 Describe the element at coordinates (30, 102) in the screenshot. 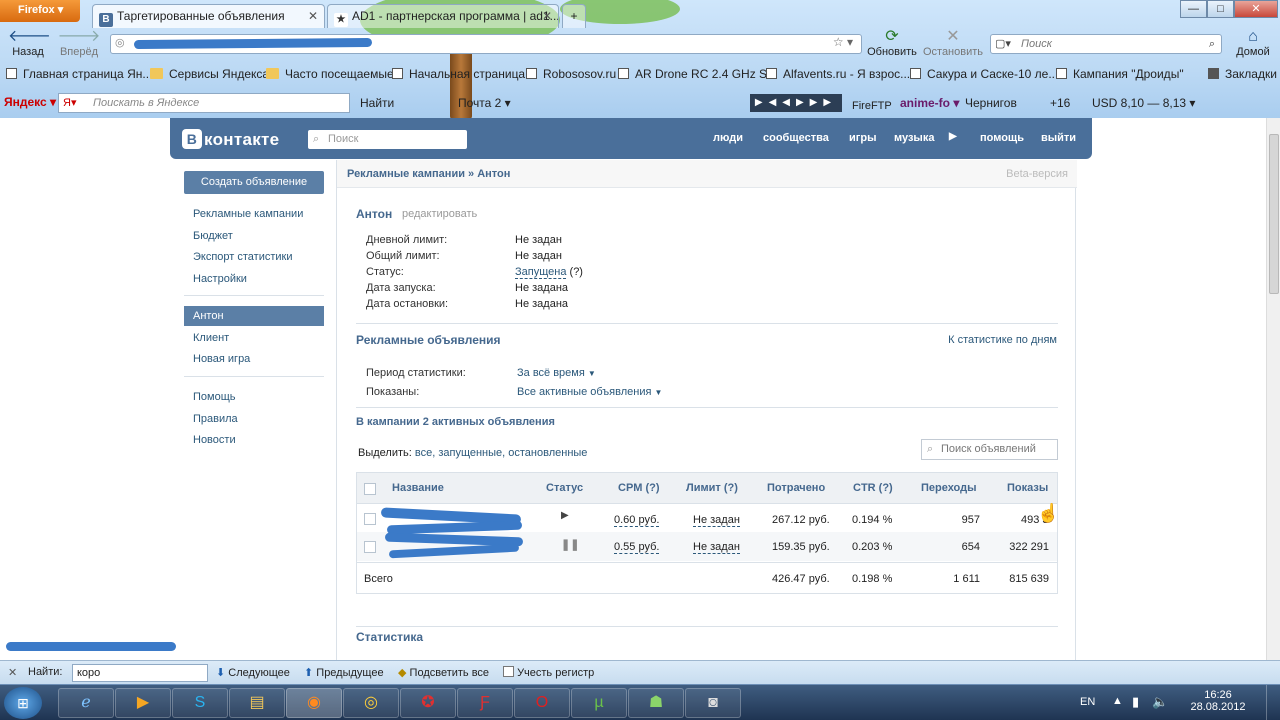

I see `yandex-logo: Яндекс ▾` at that location.